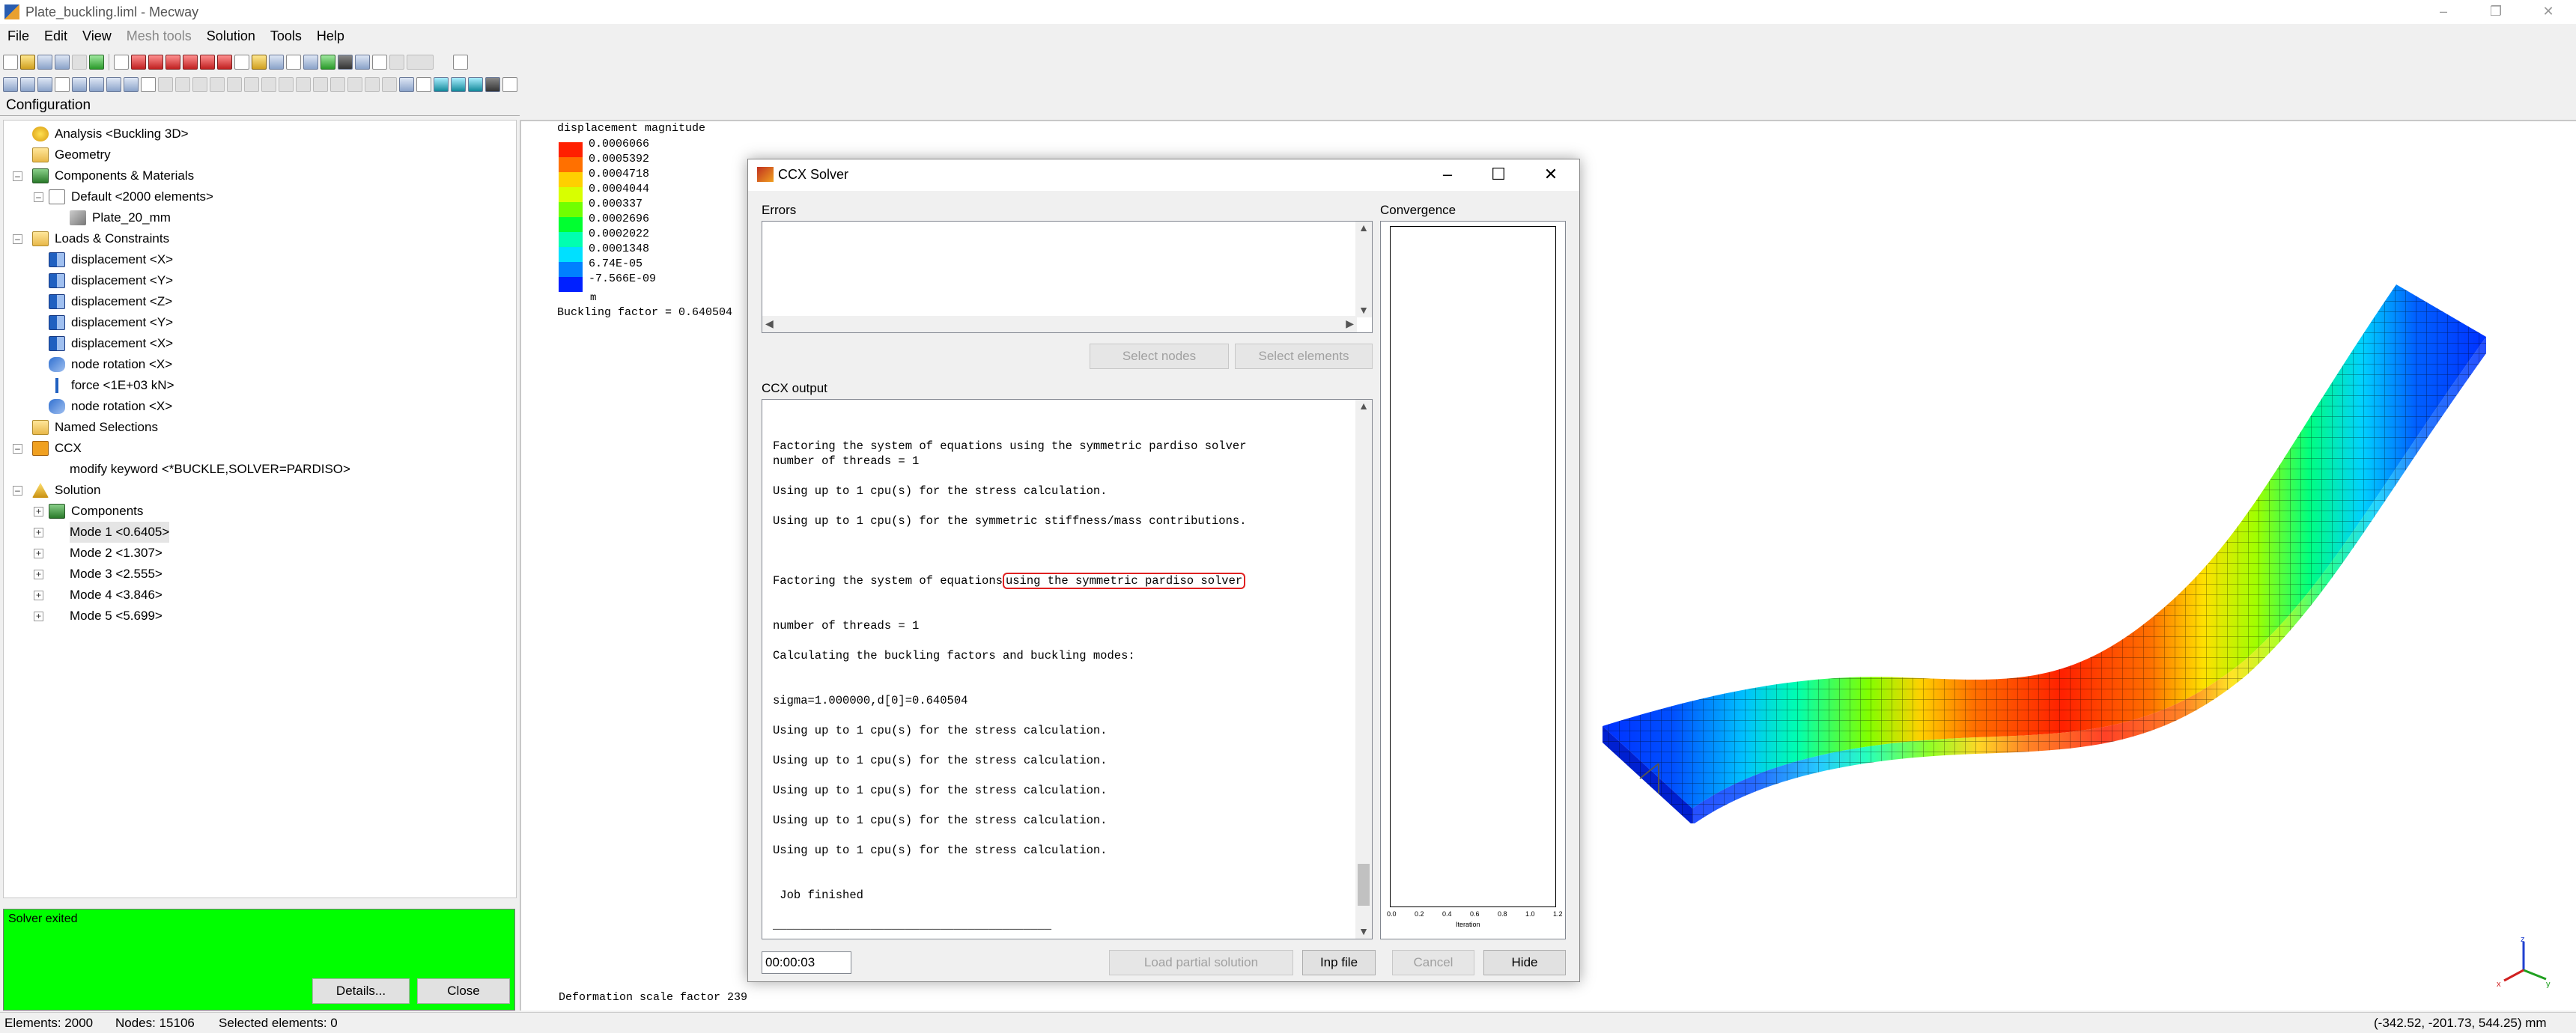 This screenshot has width=2576, height=1033. What do you see at coordinates (79, 84) in the screenshot?
I see `select-box-icon` at bounding box center [79, 84].